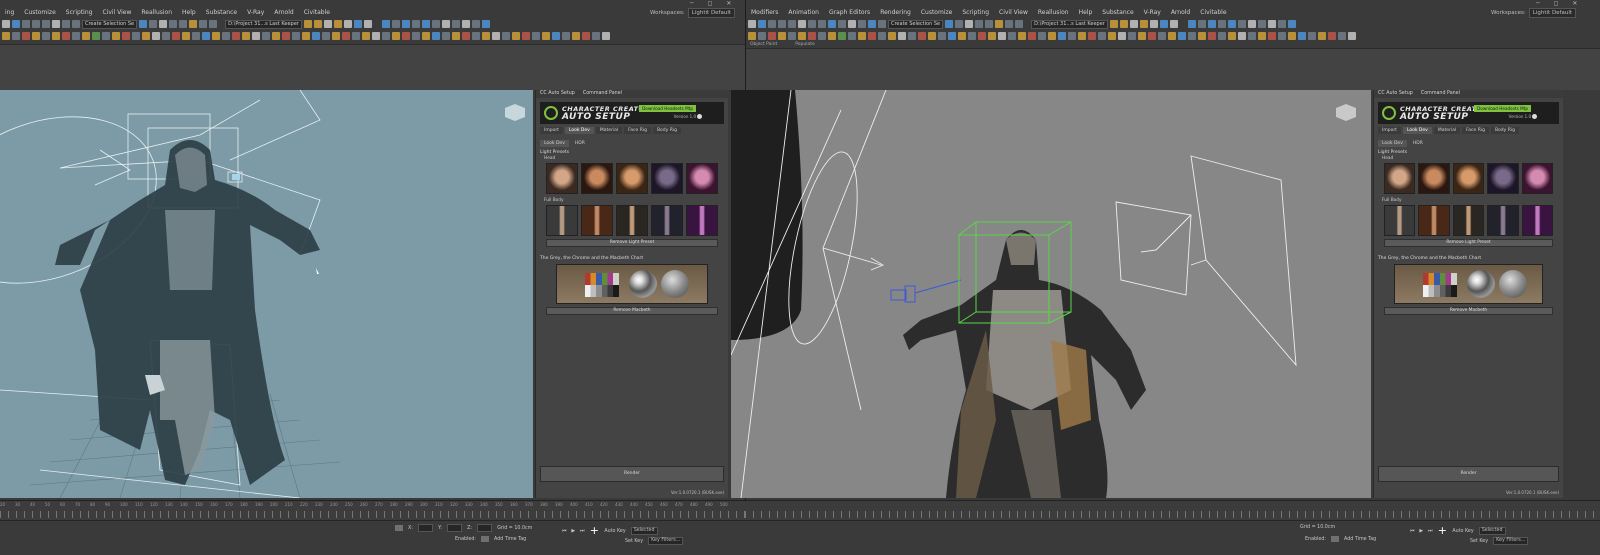 The image size is (1600, 555). What do you see at coordinates (999, 24) in the screenshot?
I see `material-editor-icon` at bounding box center [999, 24].